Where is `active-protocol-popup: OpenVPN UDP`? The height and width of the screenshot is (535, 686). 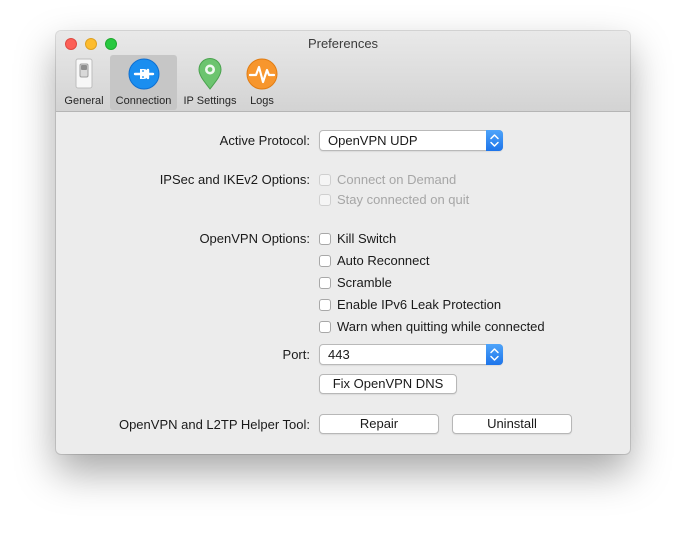 active-protocol-popup: OpenVPN UDP is located at coordinates (411, 140).